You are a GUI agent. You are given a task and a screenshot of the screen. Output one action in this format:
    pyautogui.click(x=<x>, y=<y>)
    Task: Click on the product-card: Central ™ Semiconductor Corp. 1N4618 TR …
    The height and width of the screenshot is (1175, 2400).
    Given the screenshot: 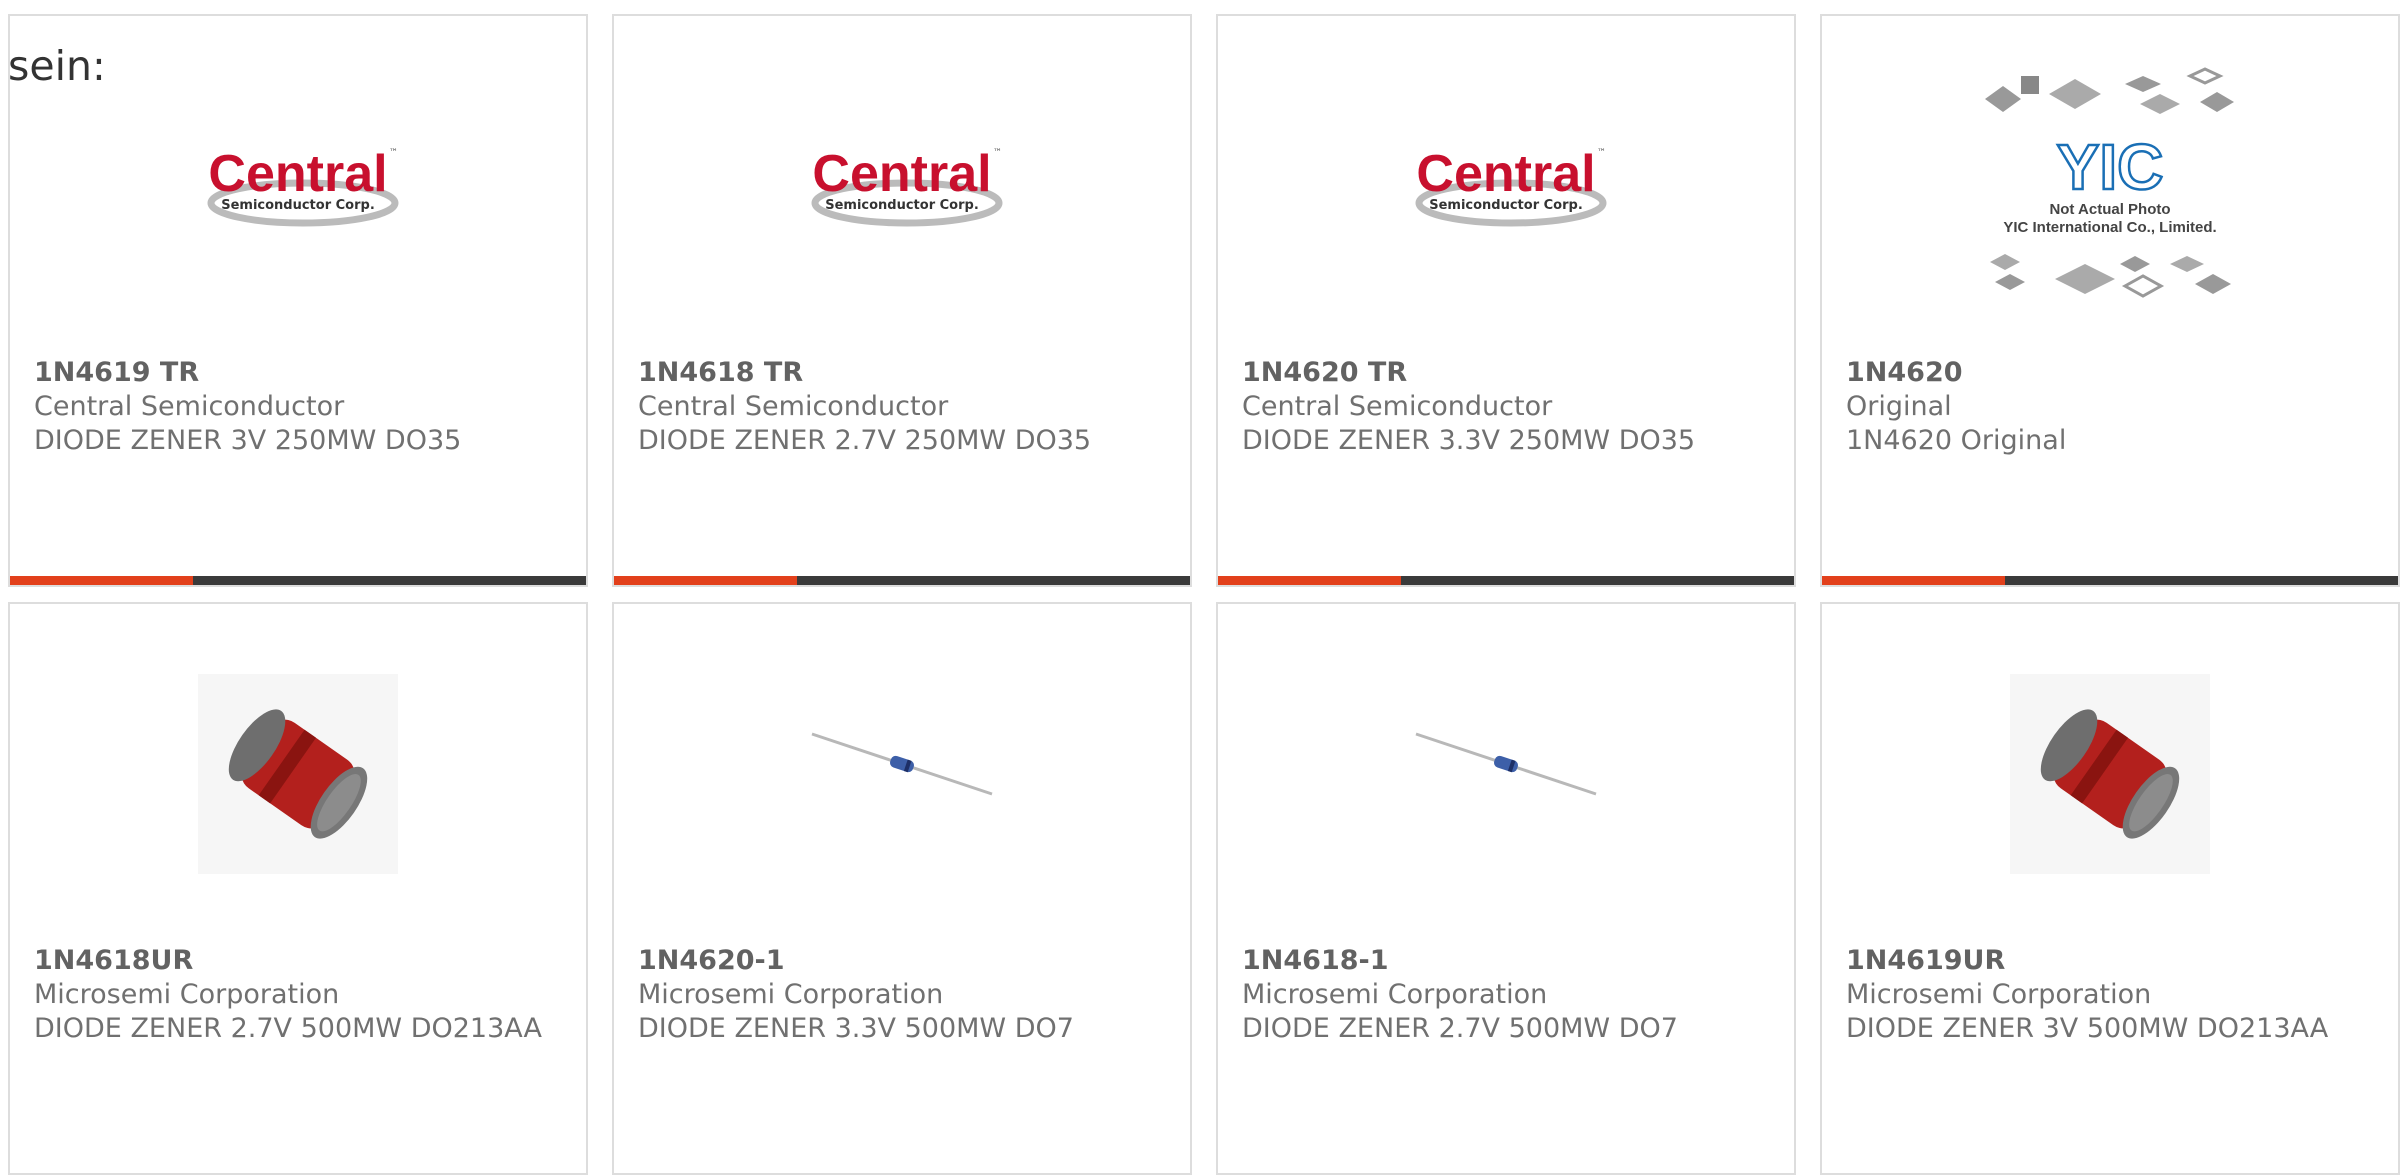 What is the action you would take?
    pyautogui.click(x=902, y=300)
    